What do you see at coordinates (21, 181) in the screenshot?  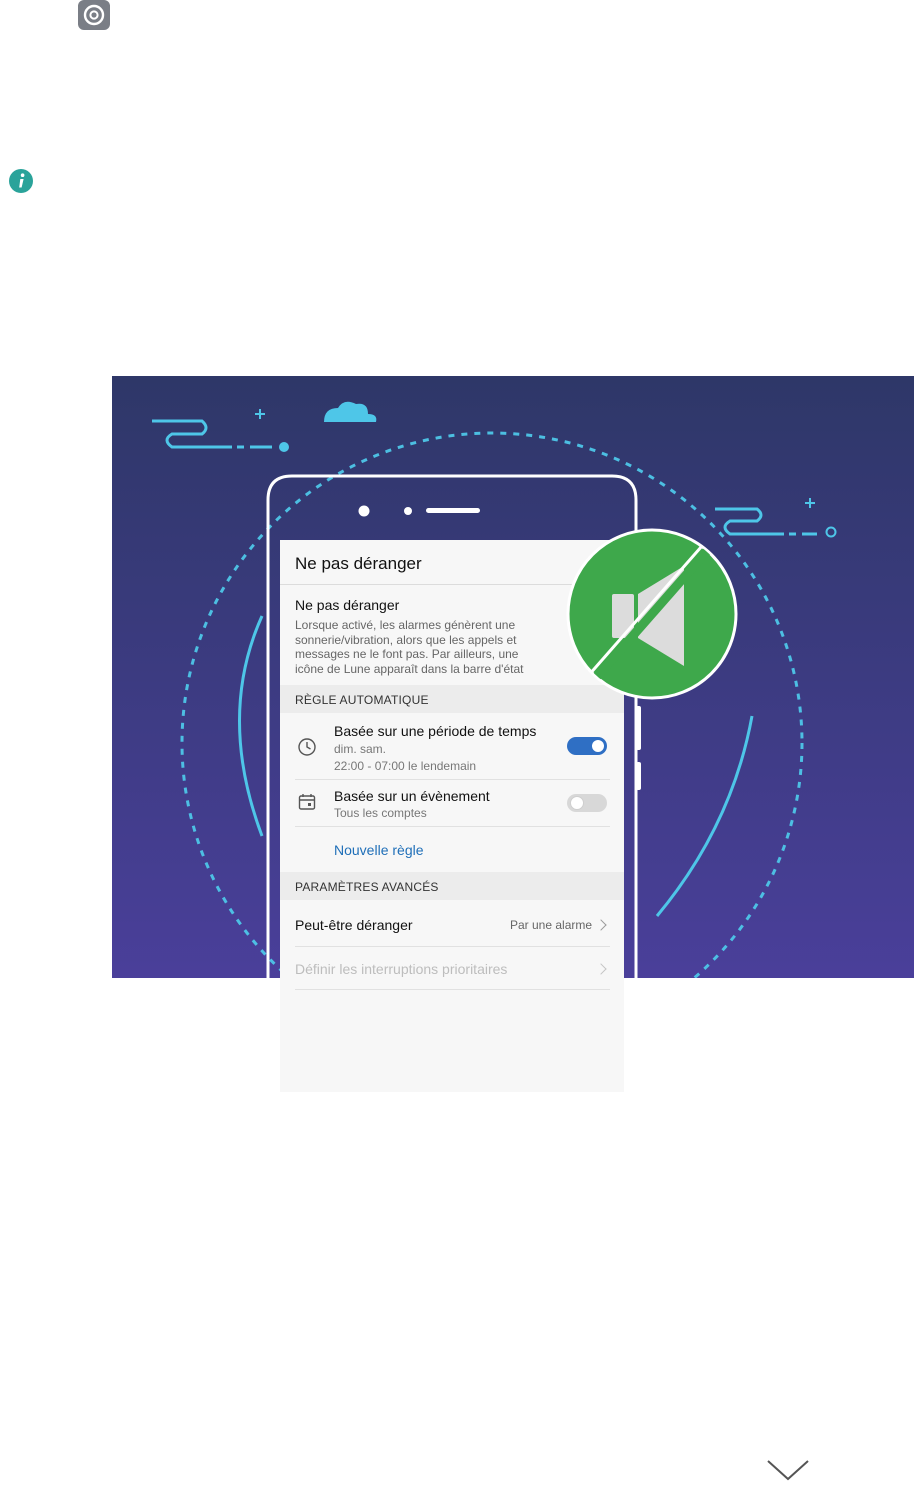 I see `info-icon` at bounding box center [21, 181].